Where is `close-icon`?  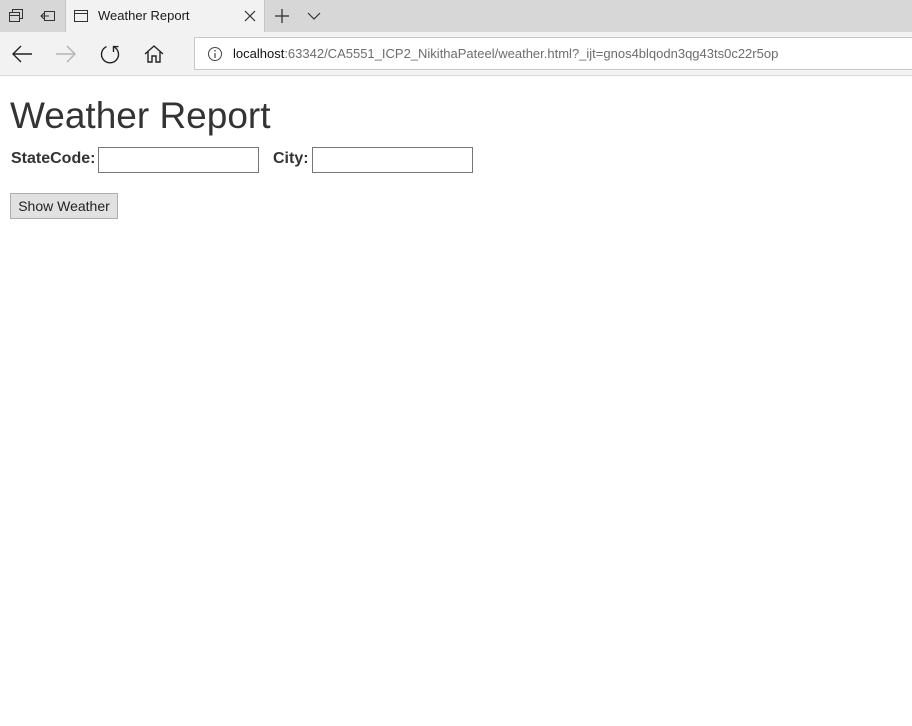
close-icon is located at coordinates (250, 16).